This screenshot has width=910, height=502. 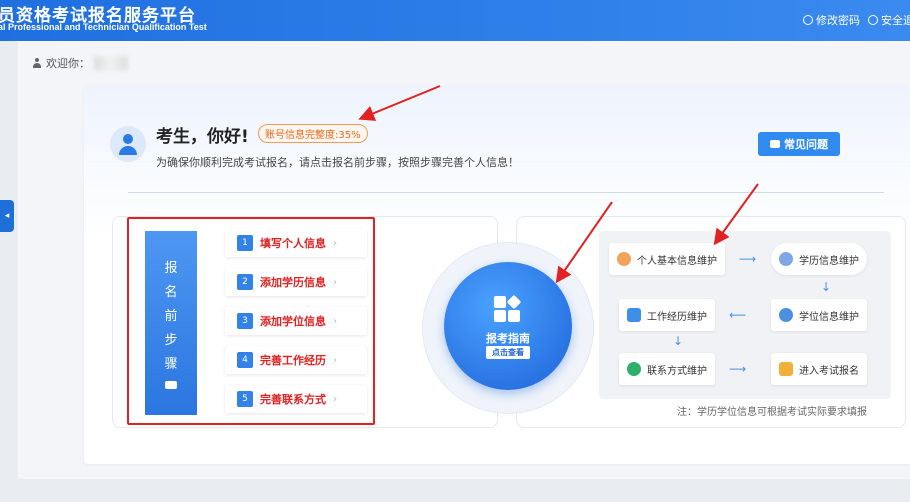 I want to click on flow-node-label: 进入考试报名, so click(x=829, y=371).